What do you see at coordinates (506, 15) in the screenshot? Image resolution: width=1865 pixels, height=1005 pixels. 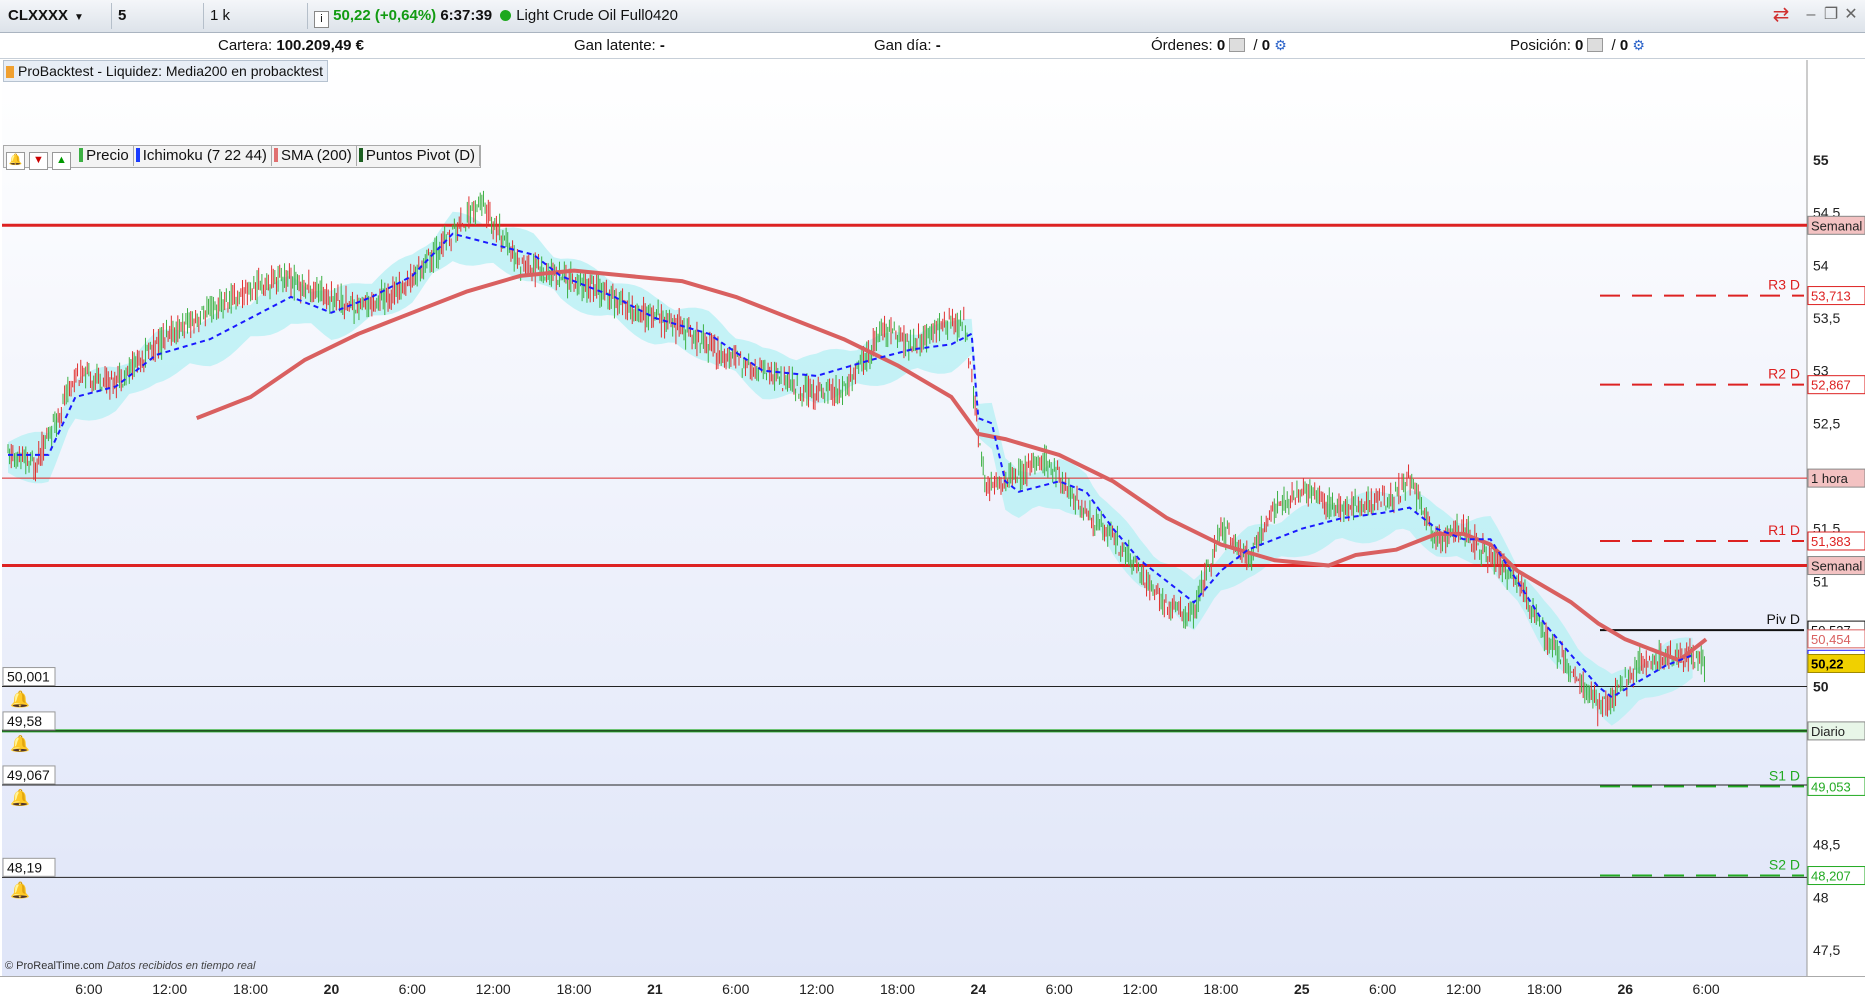 I see `live-status-icon` at bounding box center [506, 15].